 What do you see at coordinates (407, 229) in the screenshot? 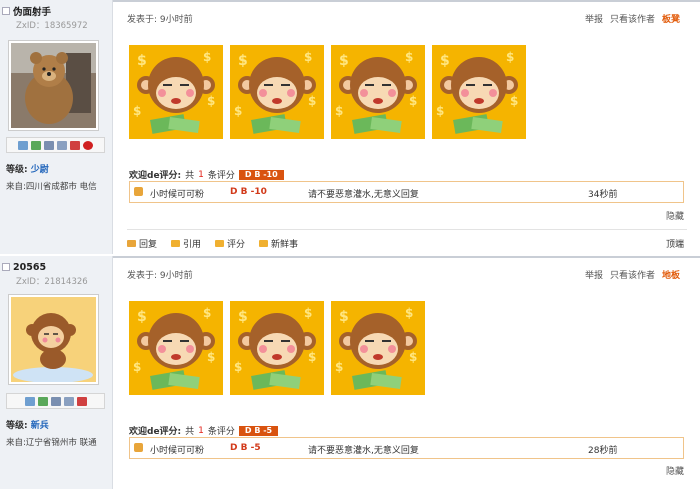
I see `divider` at bounding box center [407, 229].